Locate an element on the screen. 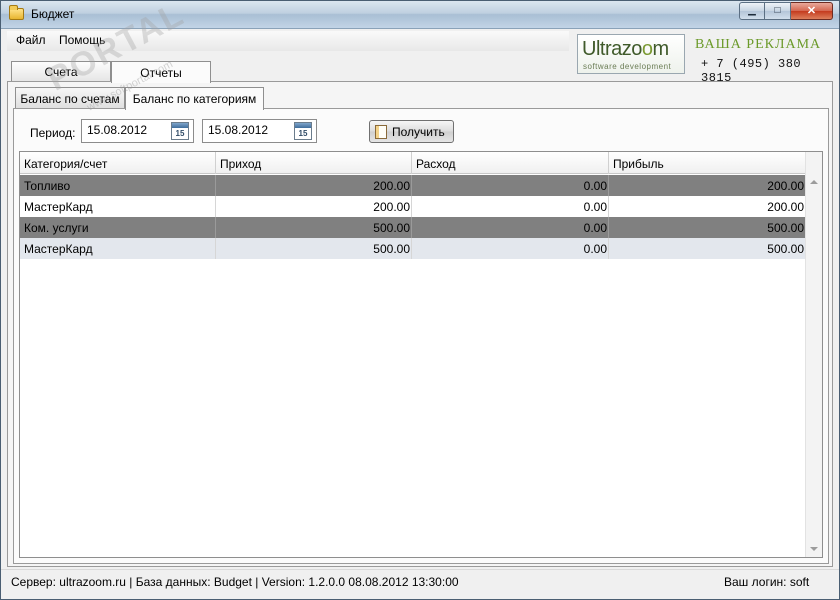  logo-text-part1: Ultrazo is located at coordinates (612, 49).